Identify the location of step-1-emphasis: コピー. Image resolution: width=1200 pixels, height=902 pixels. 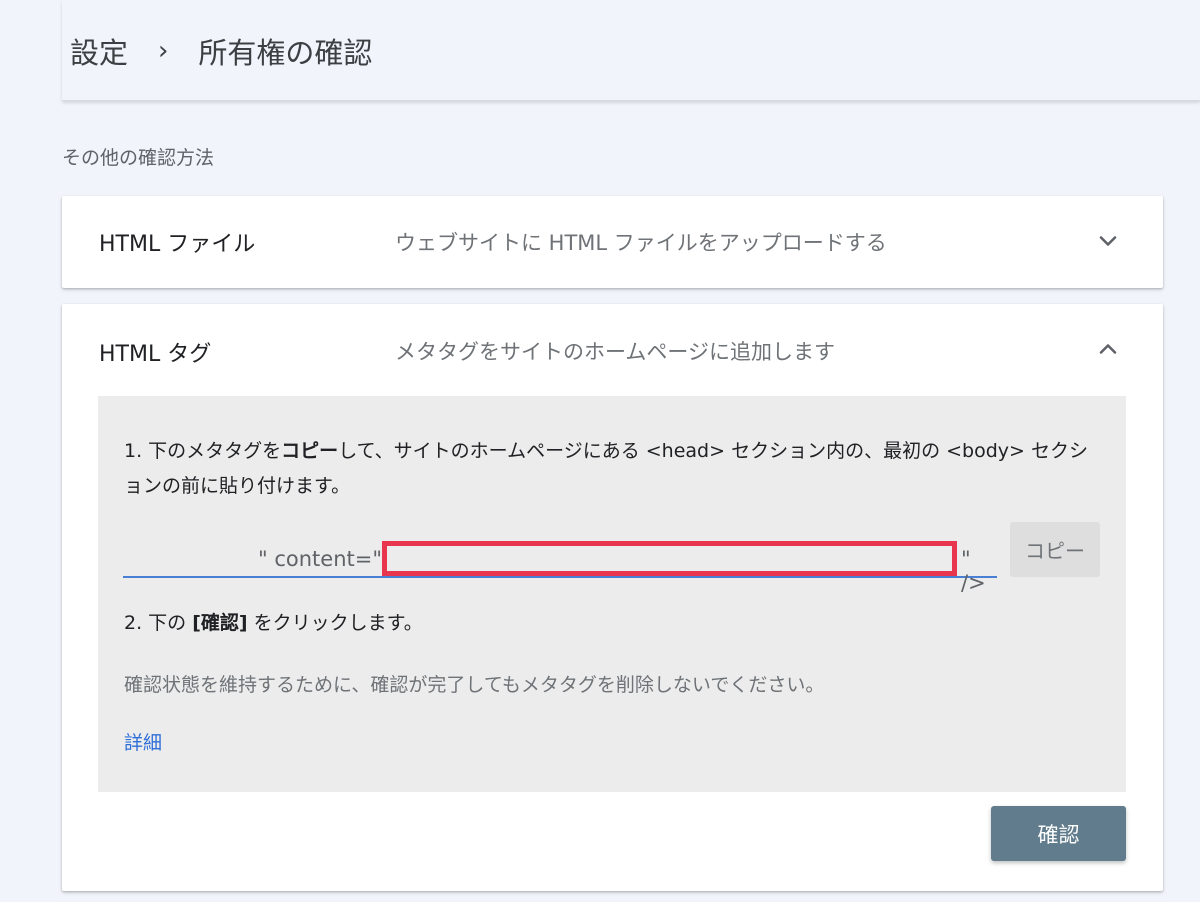
(310, 451).